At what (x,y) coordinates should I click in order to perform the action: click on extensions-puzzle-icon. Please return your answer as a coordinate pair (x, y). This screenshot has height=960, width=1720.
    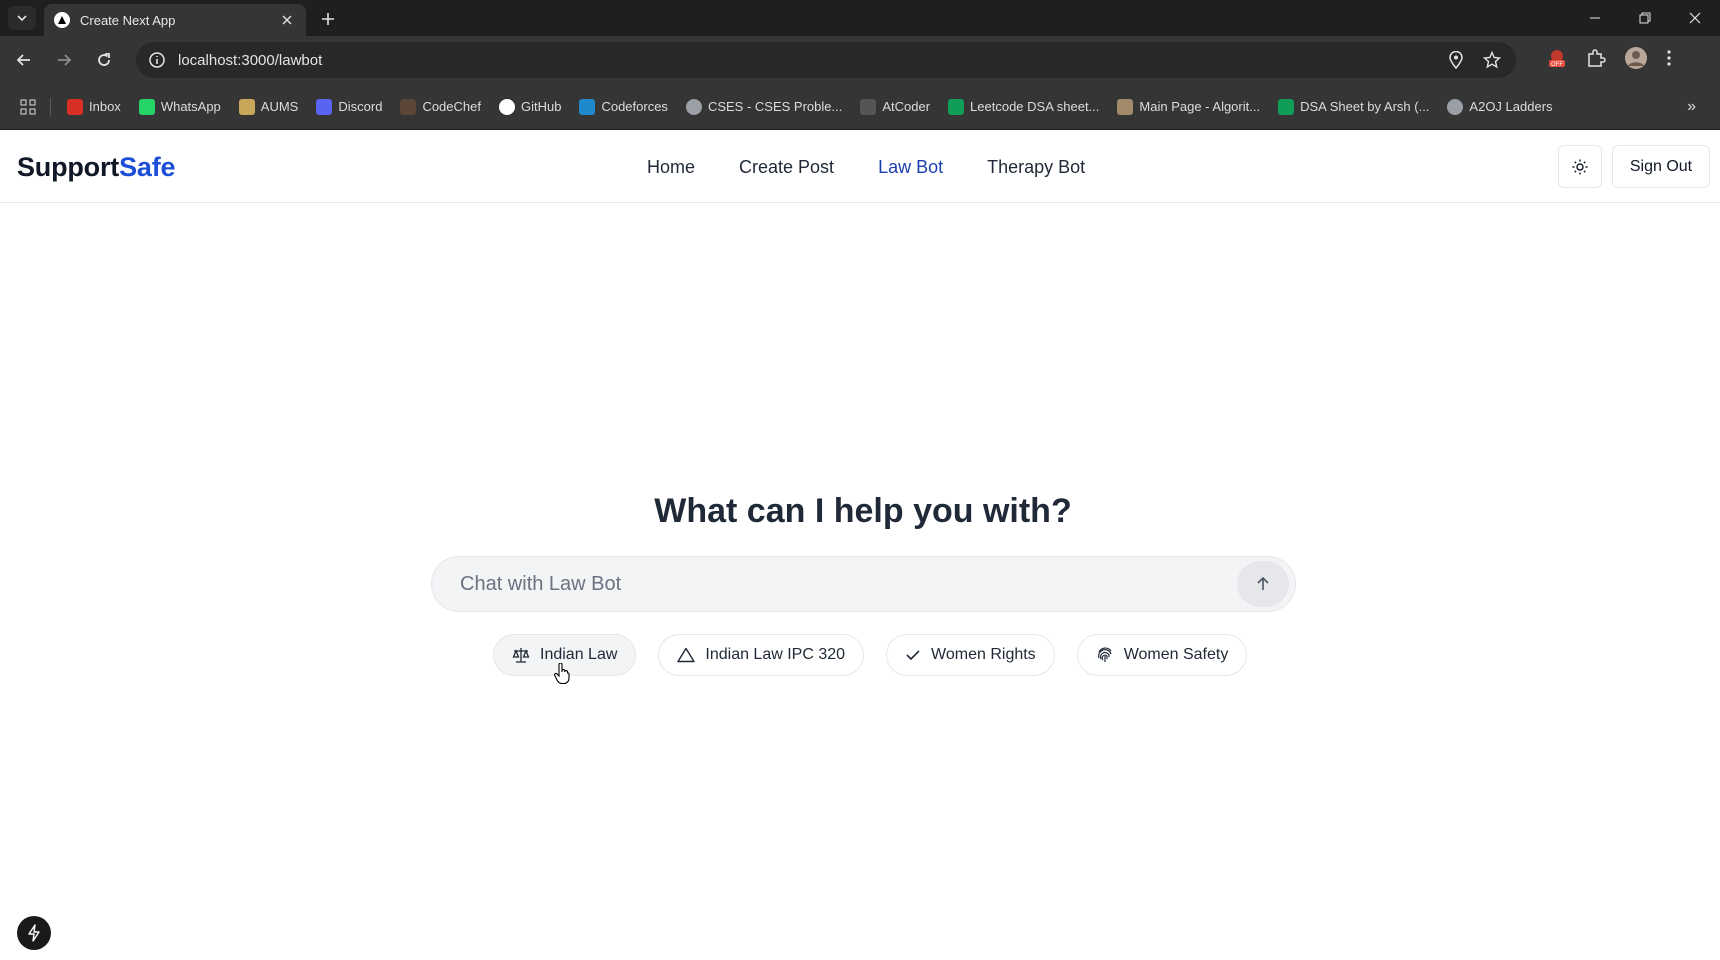
    Looking at the image, I should click on (1596, 60).